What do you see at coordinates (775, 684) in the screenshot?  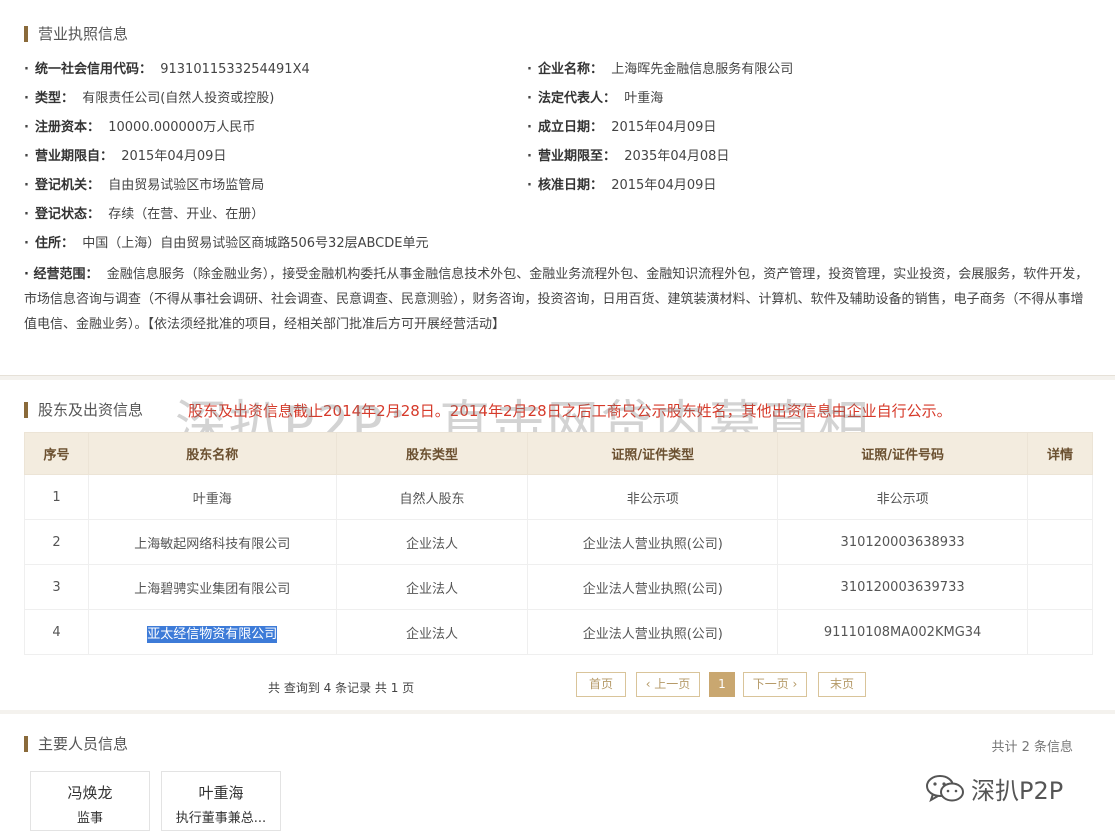 I see `next-page-button: 下一页 ›` at bounding box center [775, 684].